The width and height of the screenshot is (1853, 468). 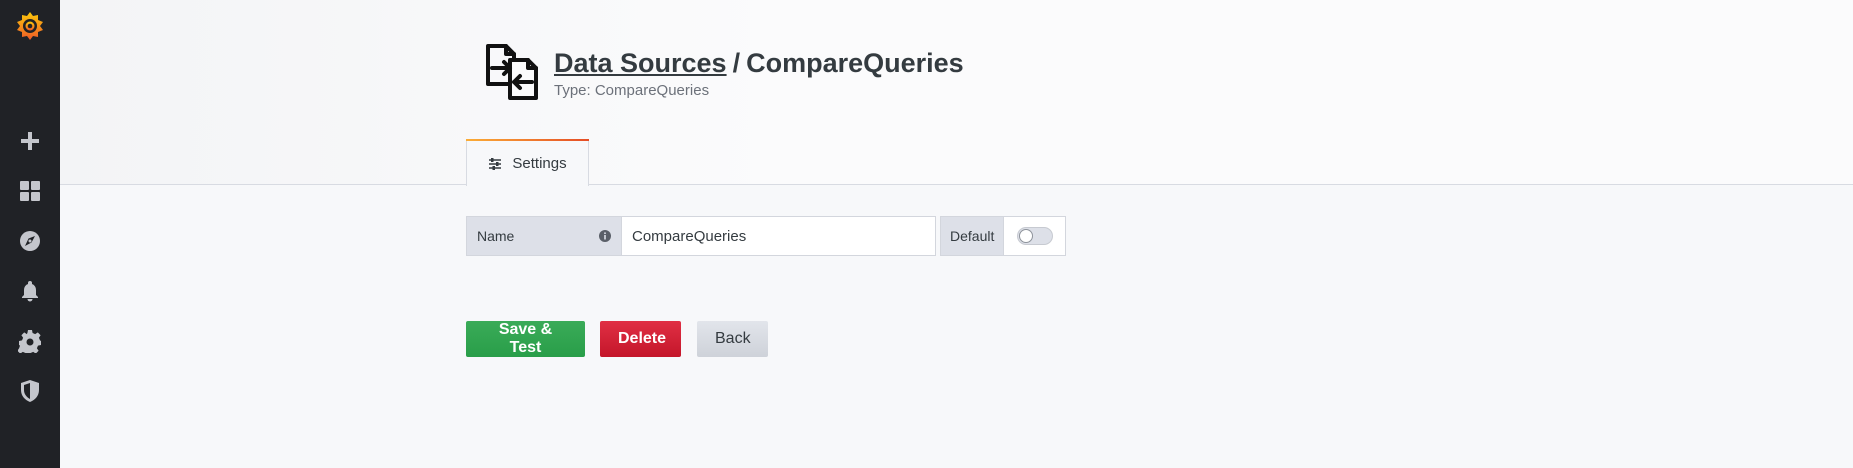 I want to click on delete-button: Delete, so click(x=640, y=339).